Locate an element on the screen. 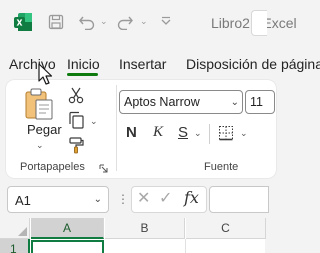 This screenshot has height=253, width=320. underline-dropdown-chevron-icon: ⌄ is located at coordinates (198, 133).